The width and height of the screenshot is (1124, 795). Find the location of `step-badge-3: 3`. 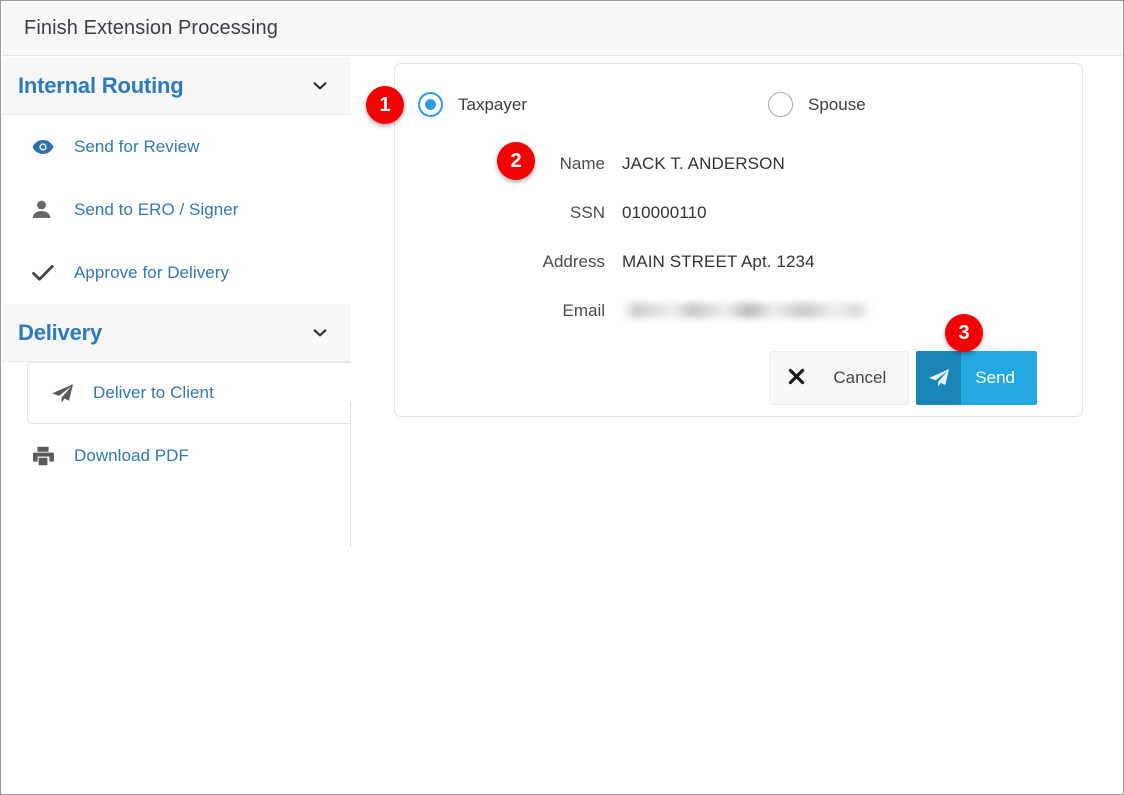

step-badge-3: 3 is located at coordinates (964, 333).